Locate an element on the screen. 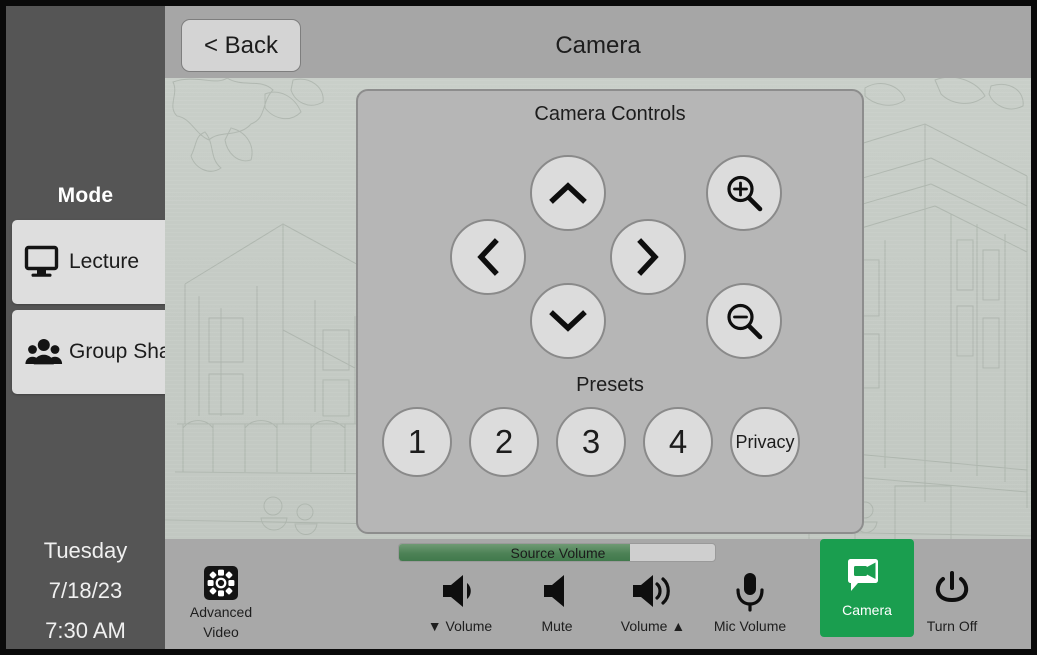 This screenshot has height=655, width=1037. camera-pan-left-button is located at coordinates (488, 257).